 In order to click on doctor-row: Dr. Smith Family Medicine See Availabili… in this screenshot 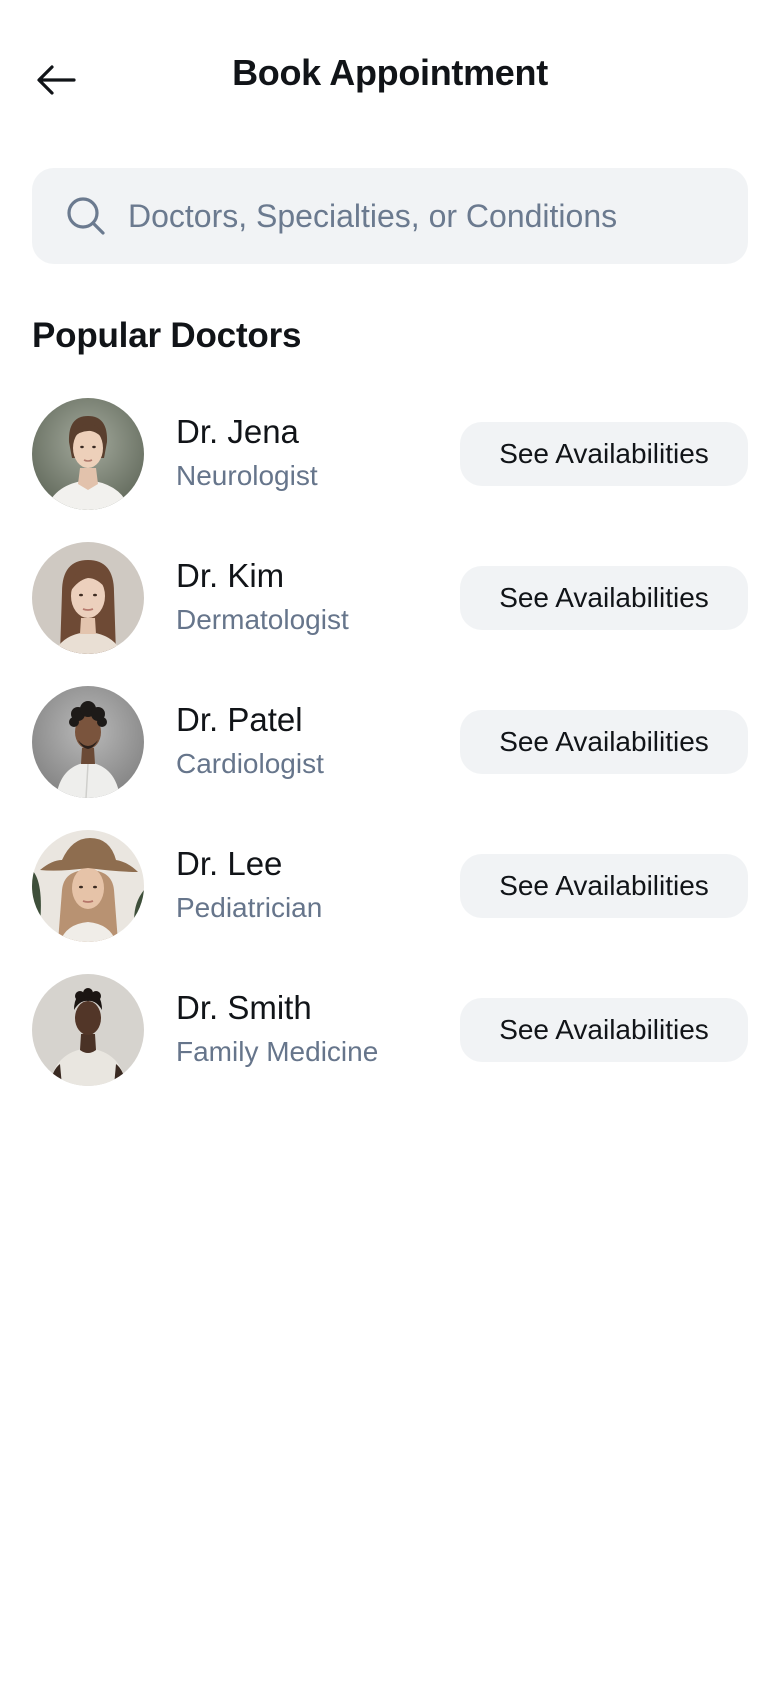, I will do `click(390, 1030)`.